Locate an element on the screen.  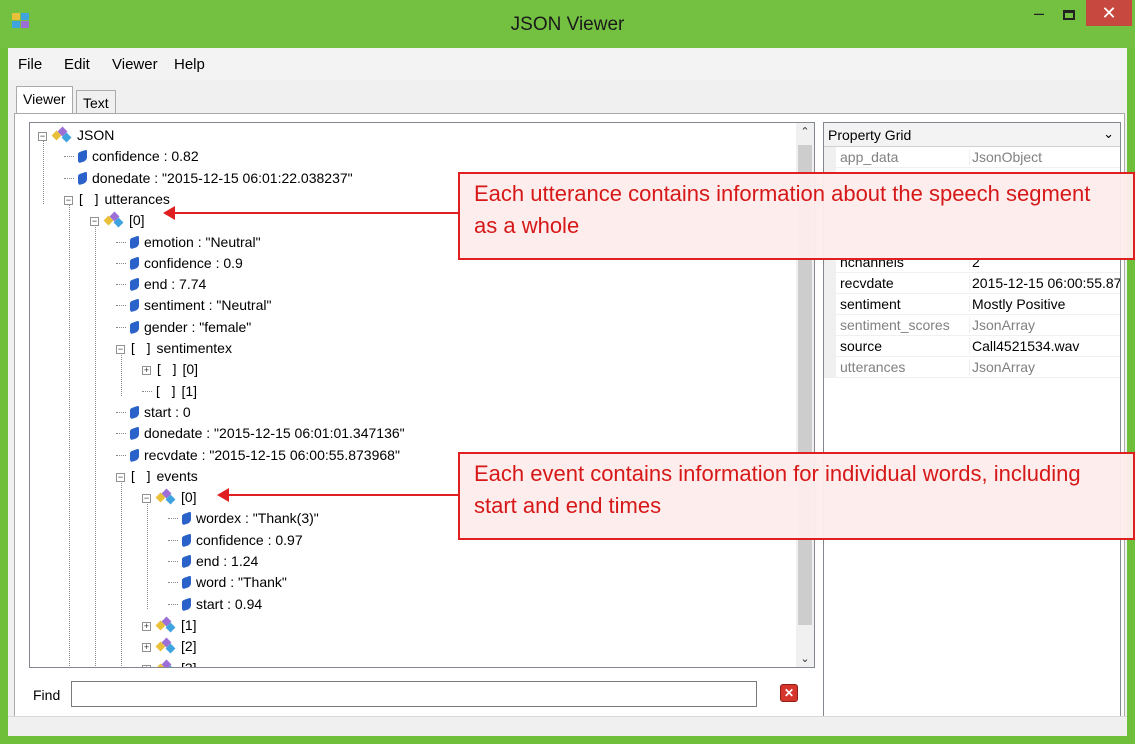
tree-node: confidence : 0.97 is located at coordinates (235, 540).